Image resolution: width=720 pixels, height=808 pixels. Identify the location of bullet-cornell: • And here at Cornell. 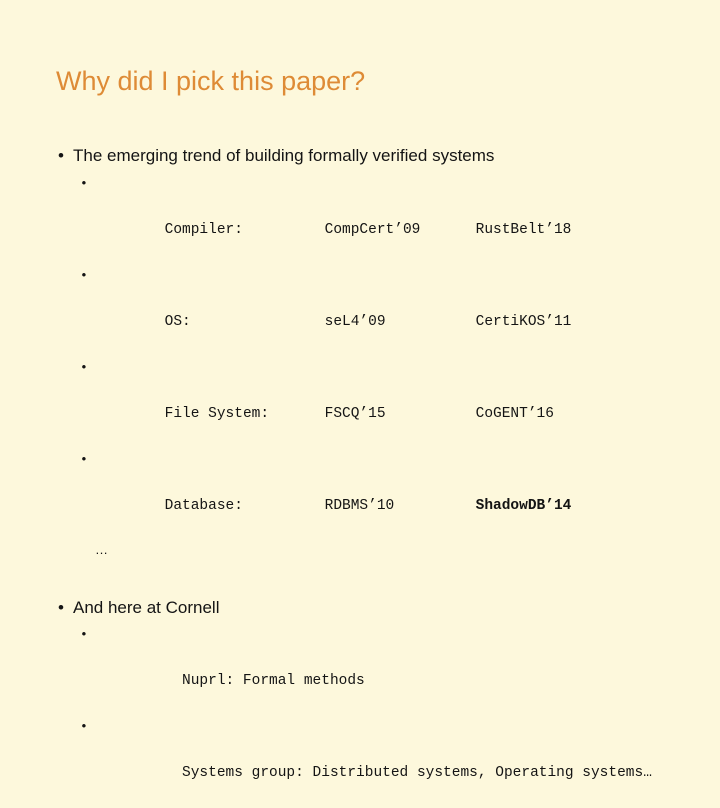
(376, 607).